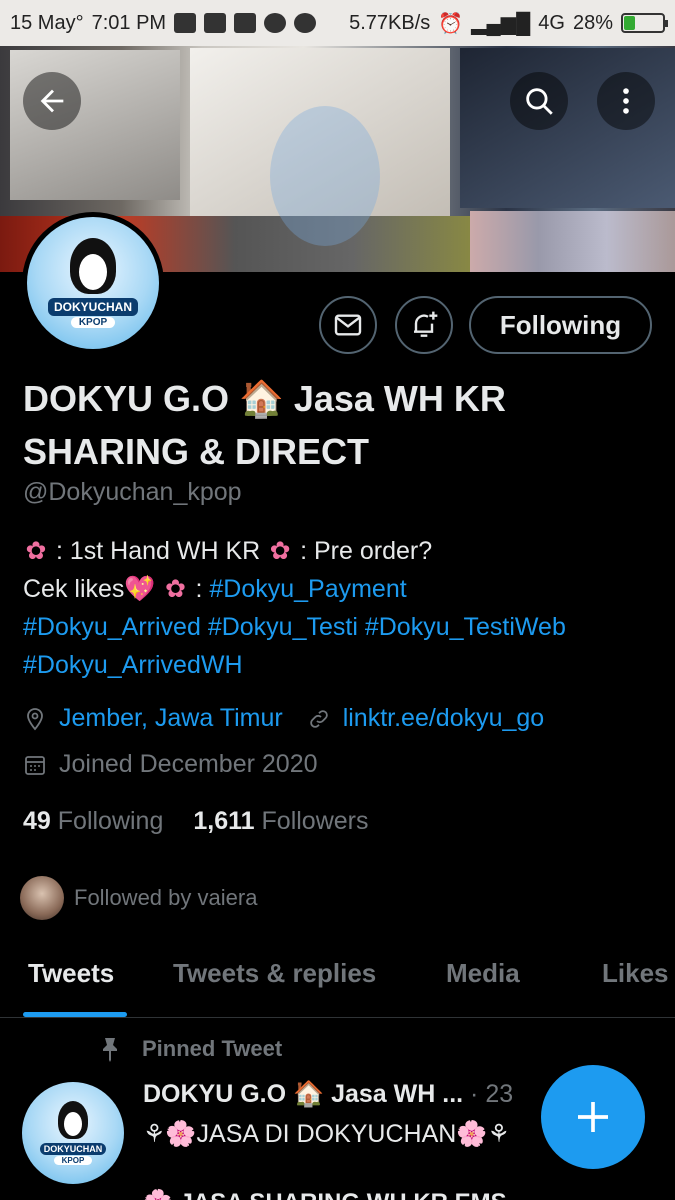 This screenshot has height=1200, width=675. Describe the element at coordinates (190, 1049) in the screenshot. I see `pinned-label: Pinned Tweet` at that location.